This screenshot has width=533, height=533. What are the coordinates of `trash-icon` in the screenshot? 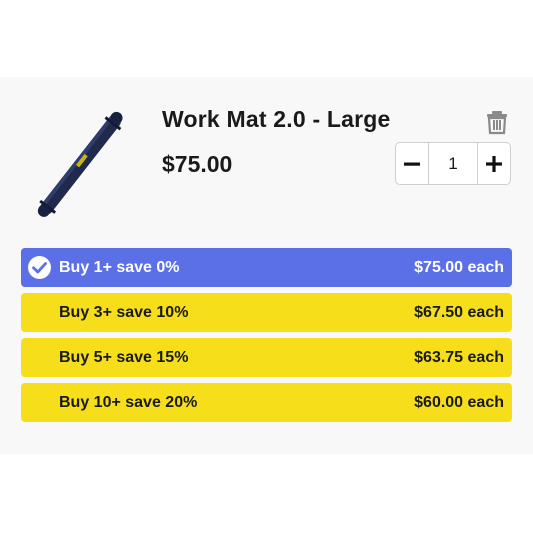 It's located at (497, 122).